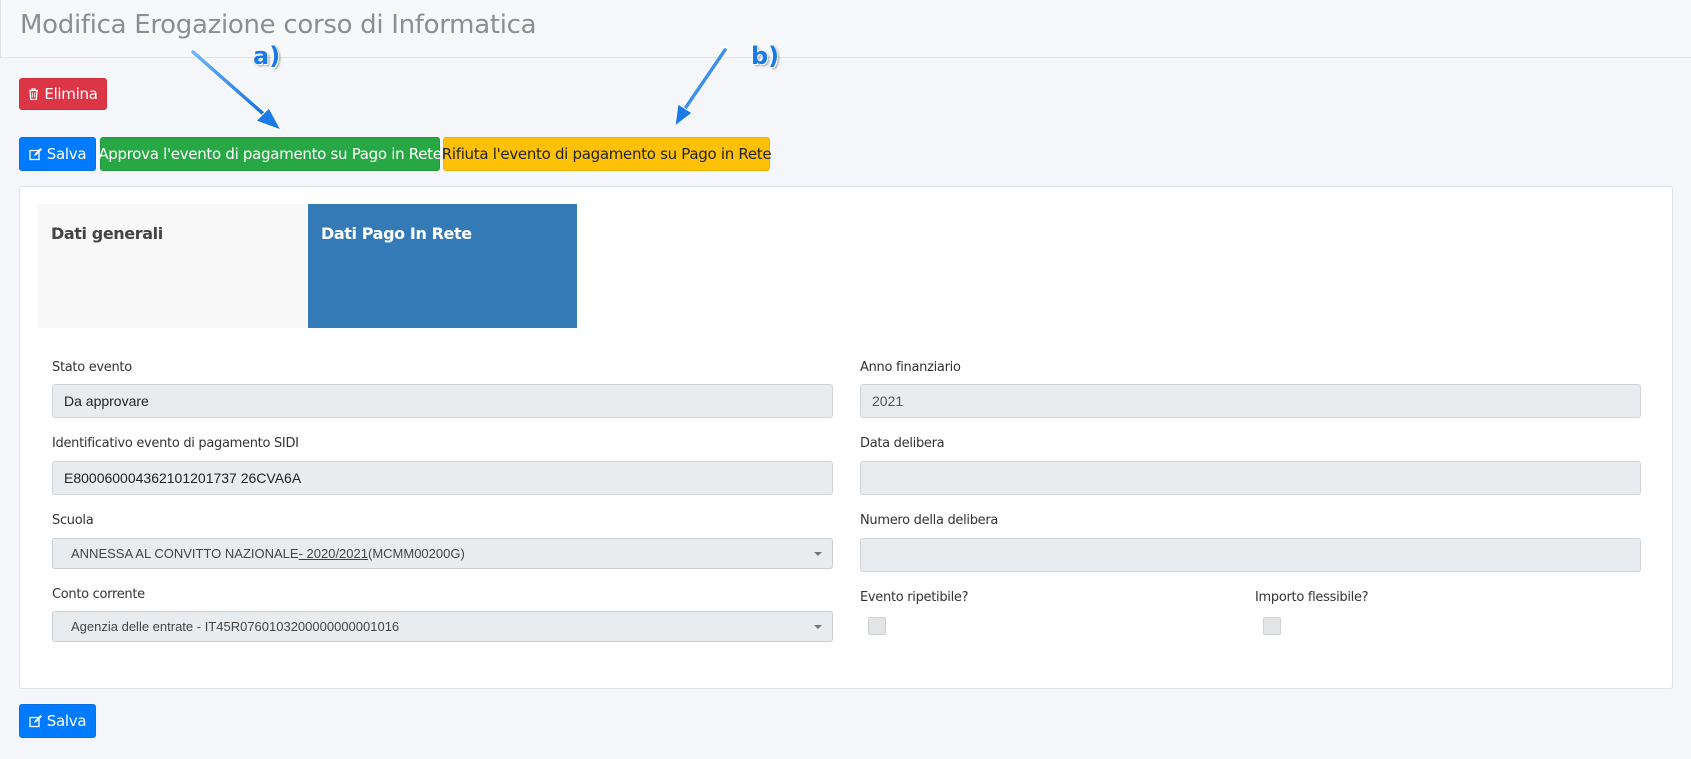 The image size is (1691, 759). I want to click on delete-button: Elimina, so click(63, 94).